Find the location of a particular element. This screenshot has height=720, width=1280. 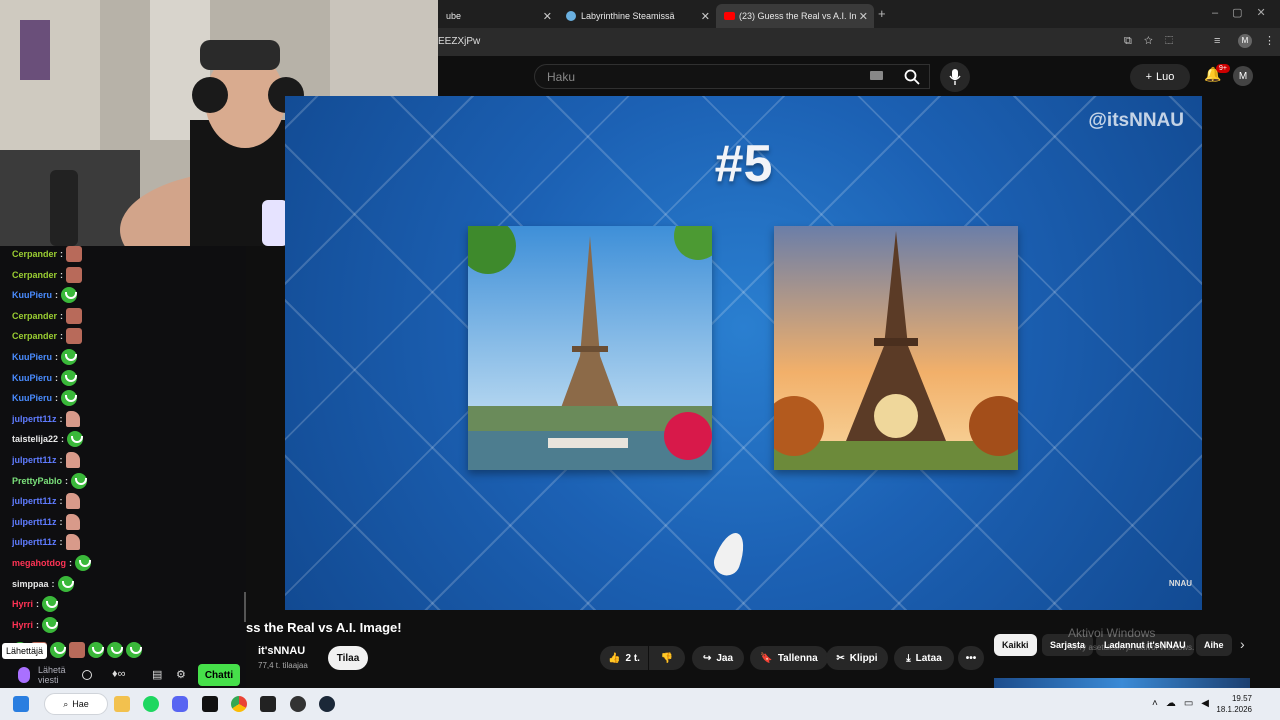

chat-message-input: Lähetä viesti is located at coordinates (52, 675).